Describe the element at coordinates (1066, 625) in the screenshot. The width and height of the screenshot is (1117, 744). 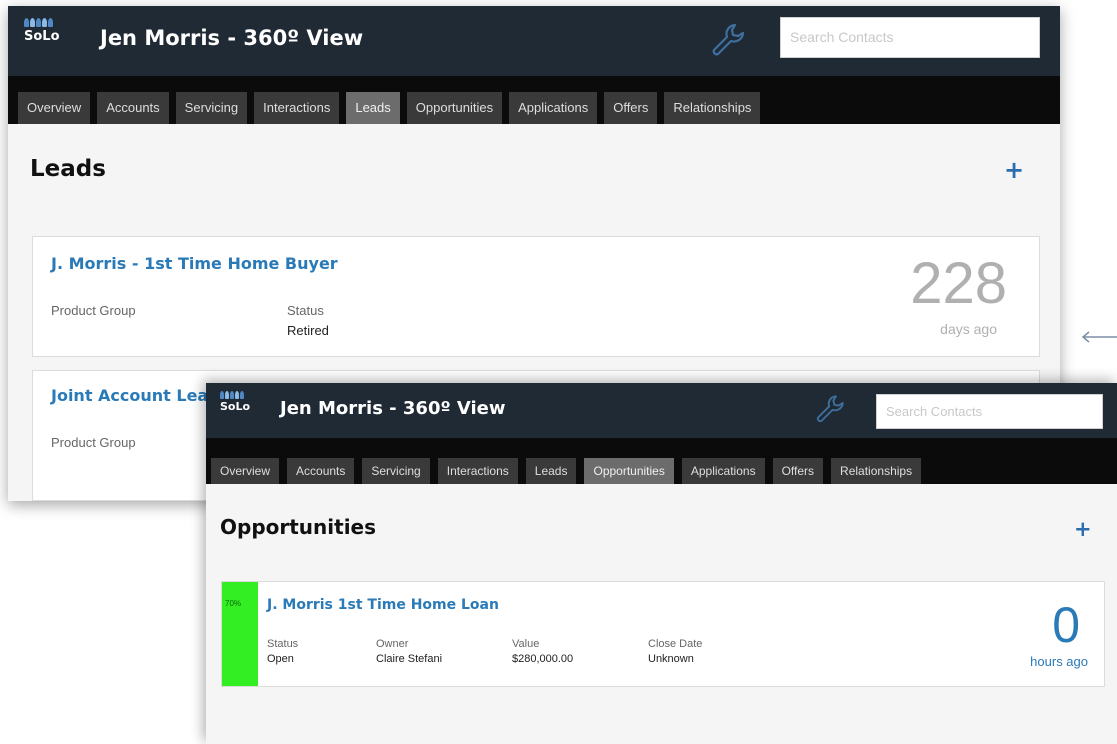
I see `age-number: 0` at that location.